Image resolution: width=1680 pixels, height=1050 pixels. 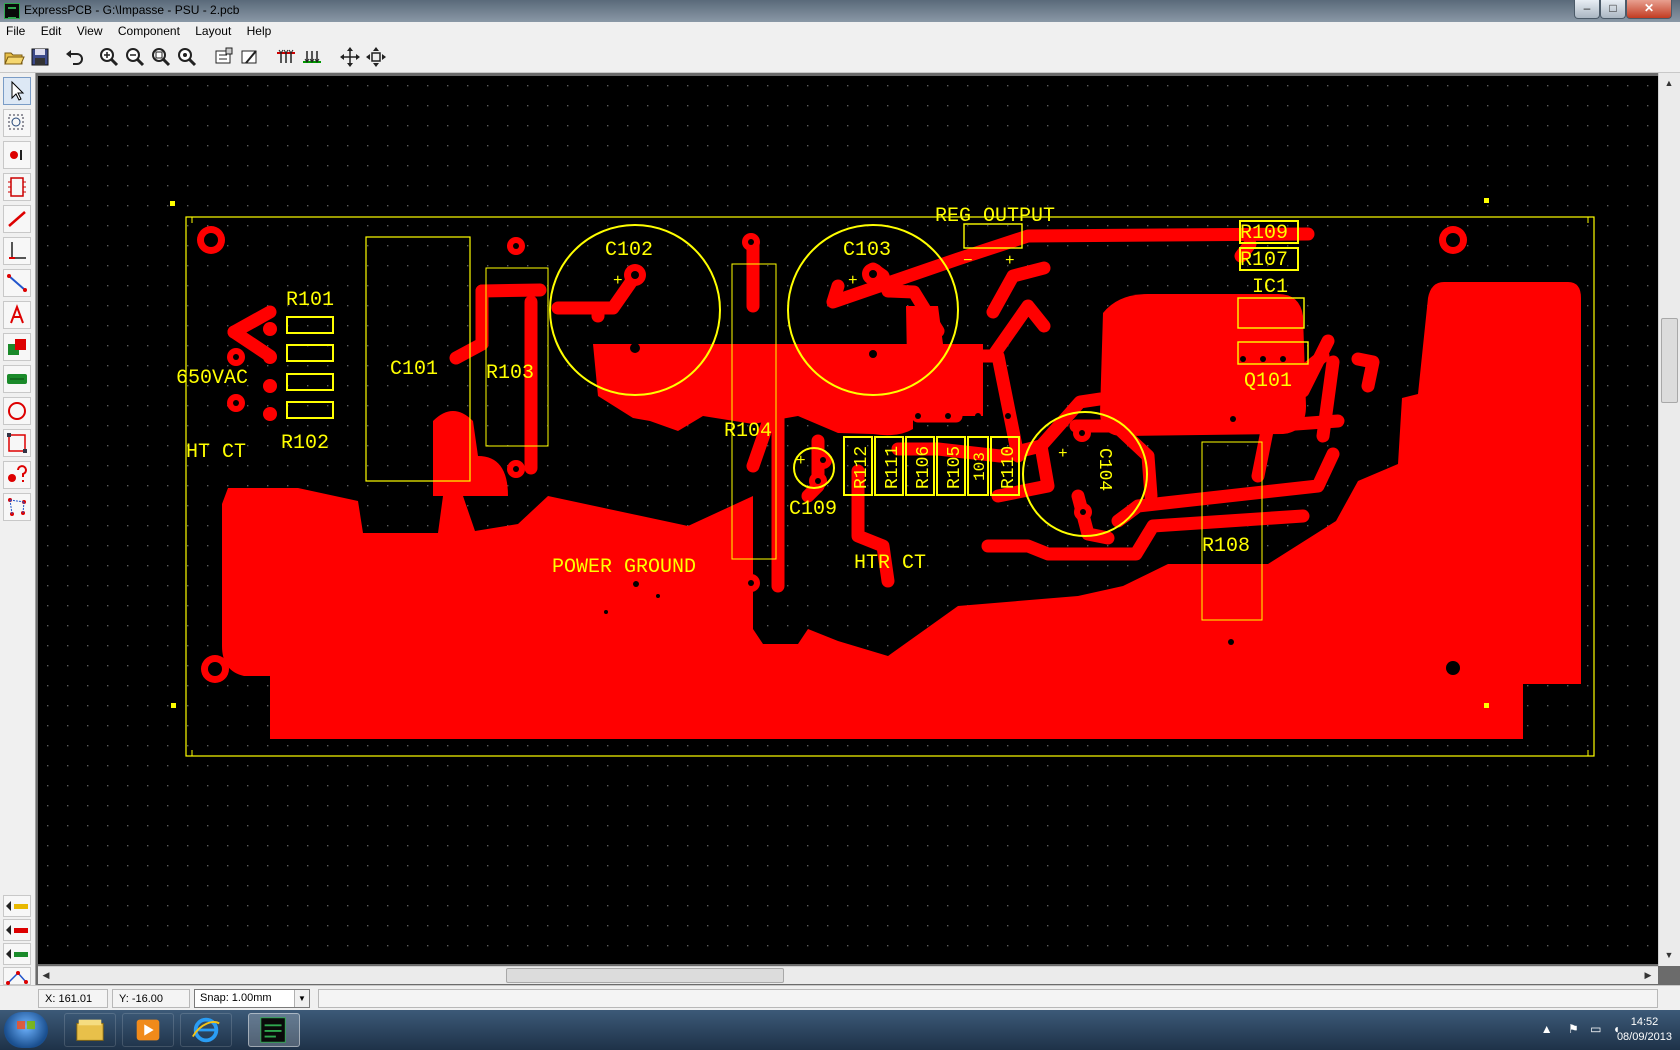 What do you see at coordinates (1573, 1029) in the screenshot?
I see `action-center-icon: ⚑` at bounding box center [1573, 1029].